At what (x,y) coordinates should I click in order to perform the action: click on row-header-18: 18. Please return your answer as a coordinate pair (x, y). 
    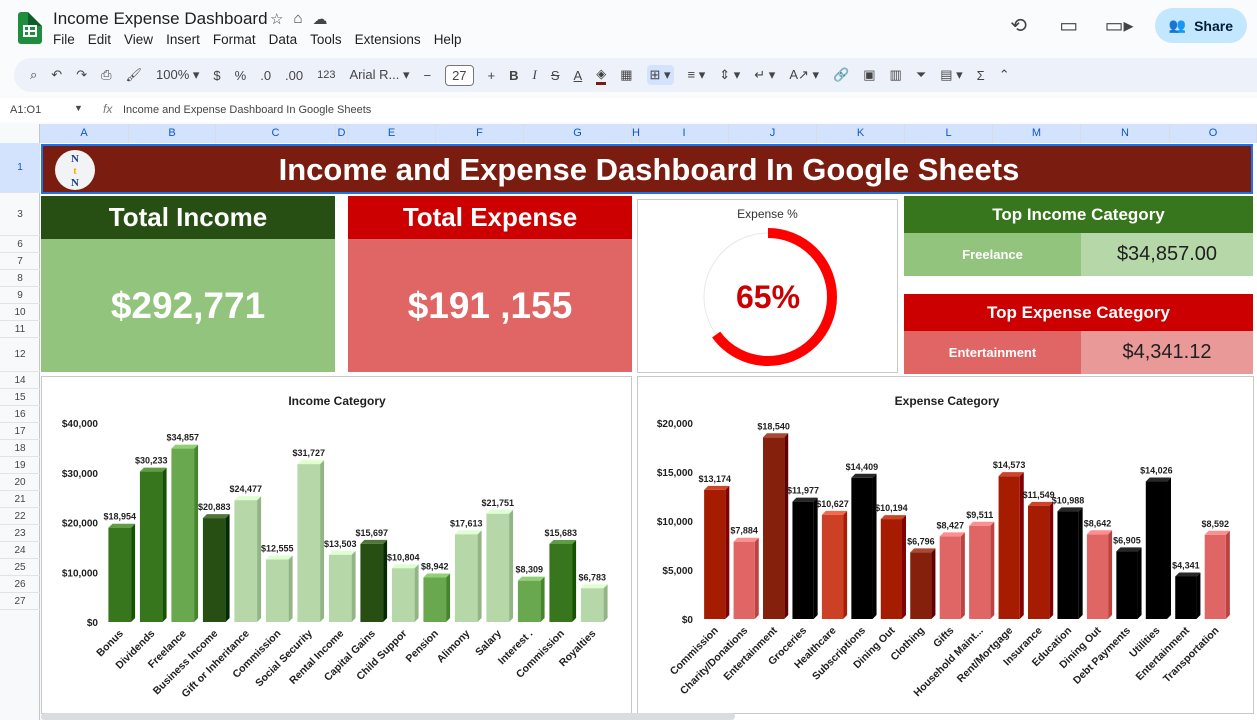
    Looking at the image, I should click on (20, 448).